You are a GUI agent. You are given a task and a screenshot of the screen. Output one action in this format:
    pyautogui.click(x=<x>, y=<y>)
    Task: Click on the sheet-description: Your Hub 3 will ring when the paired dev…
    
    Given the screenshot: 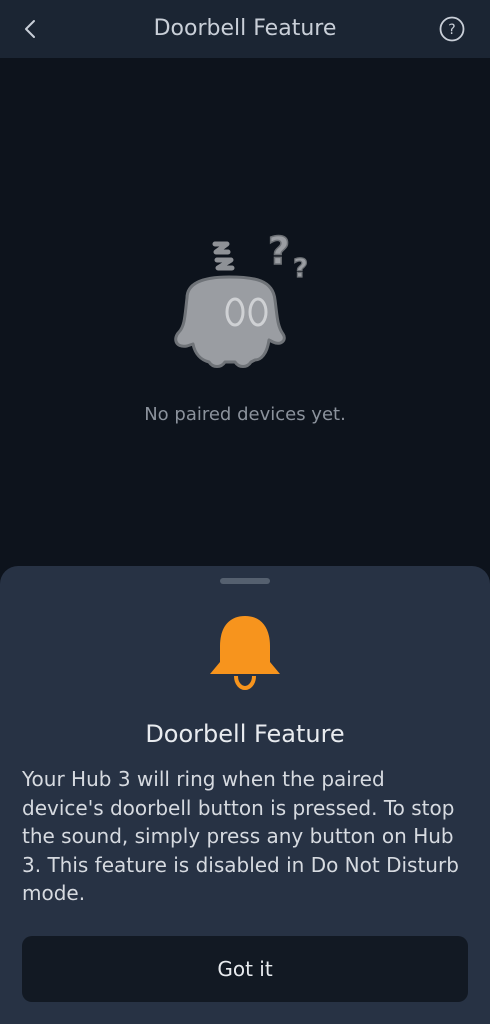 What is the action you would take?
    pyautogui.click(x=240, y=836)
    